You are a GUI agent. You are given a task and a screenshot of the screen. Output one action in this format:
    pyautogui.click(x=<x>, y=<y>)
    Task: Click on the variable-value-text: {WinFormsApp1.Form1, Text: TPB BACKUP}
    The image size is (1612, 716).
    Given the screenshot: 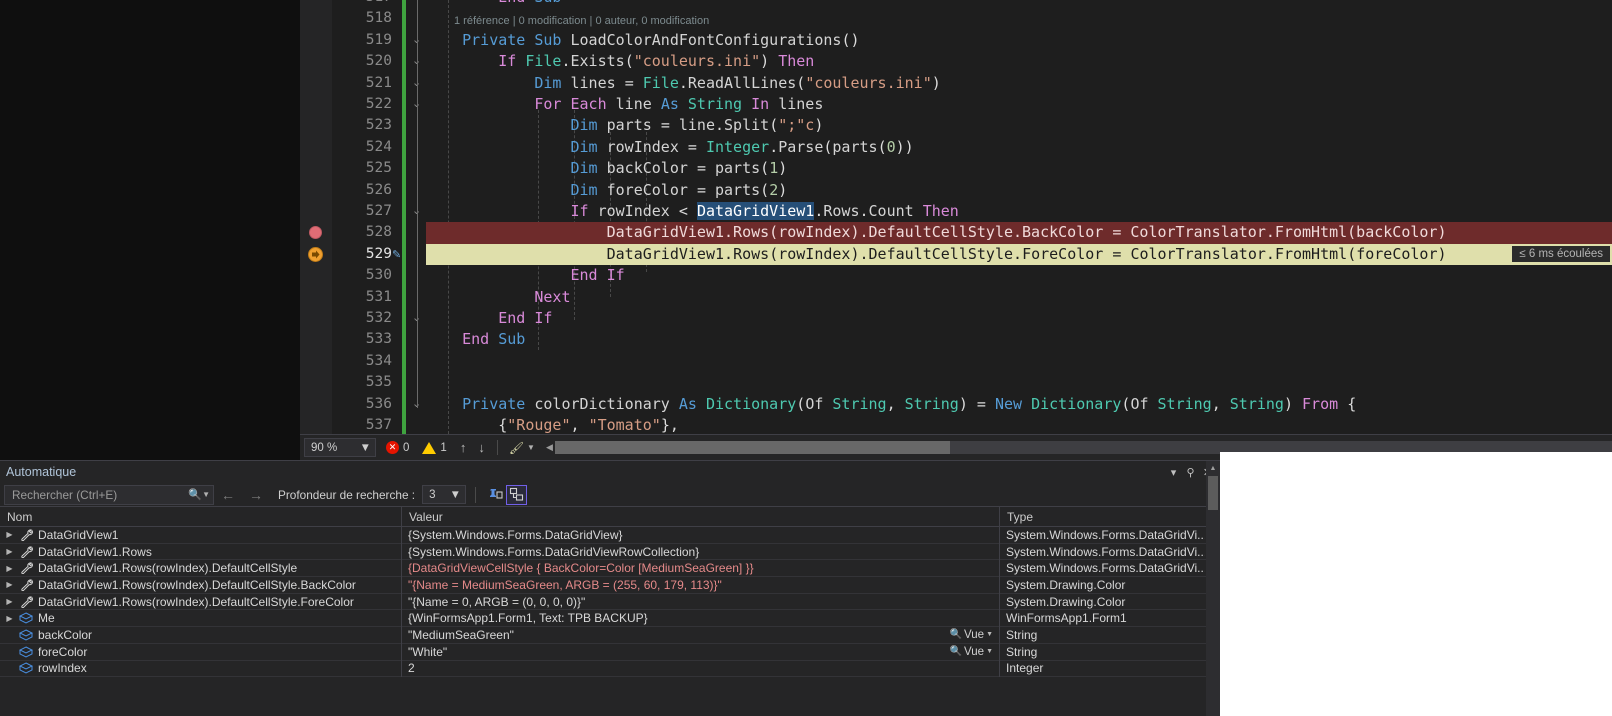 What is the action you would take?
    pyautogui.click(x=528, y=618)
    